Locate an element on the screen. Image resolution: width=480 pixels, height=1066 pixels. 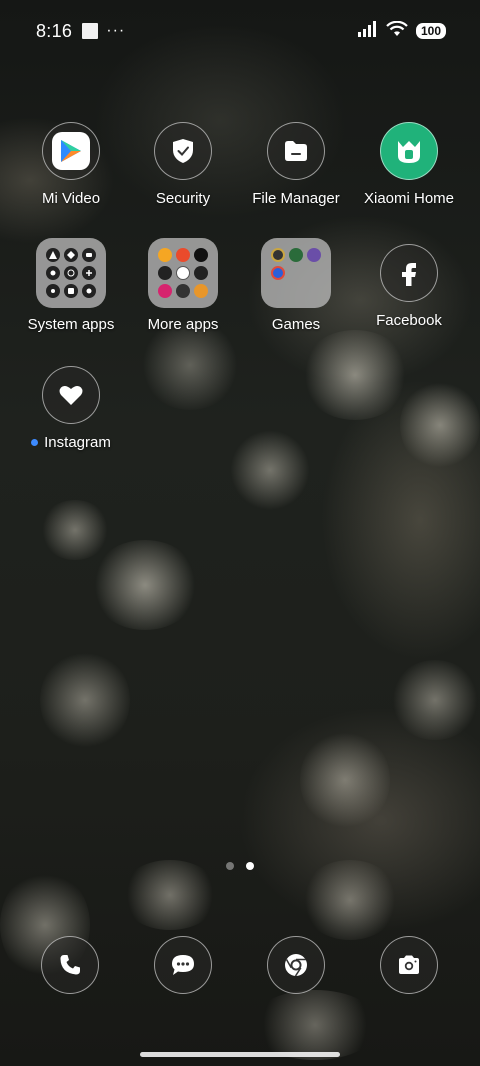
app-file-manager: File Manager is located at coordinates (296, 164).